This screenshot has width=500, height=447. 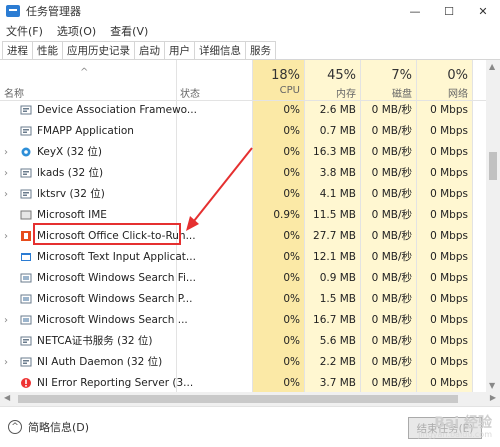 What do you see at coordinates (463, 423) in the screenshot?
I see `watermark: Bai 经验` at bounding box center [463, 423].